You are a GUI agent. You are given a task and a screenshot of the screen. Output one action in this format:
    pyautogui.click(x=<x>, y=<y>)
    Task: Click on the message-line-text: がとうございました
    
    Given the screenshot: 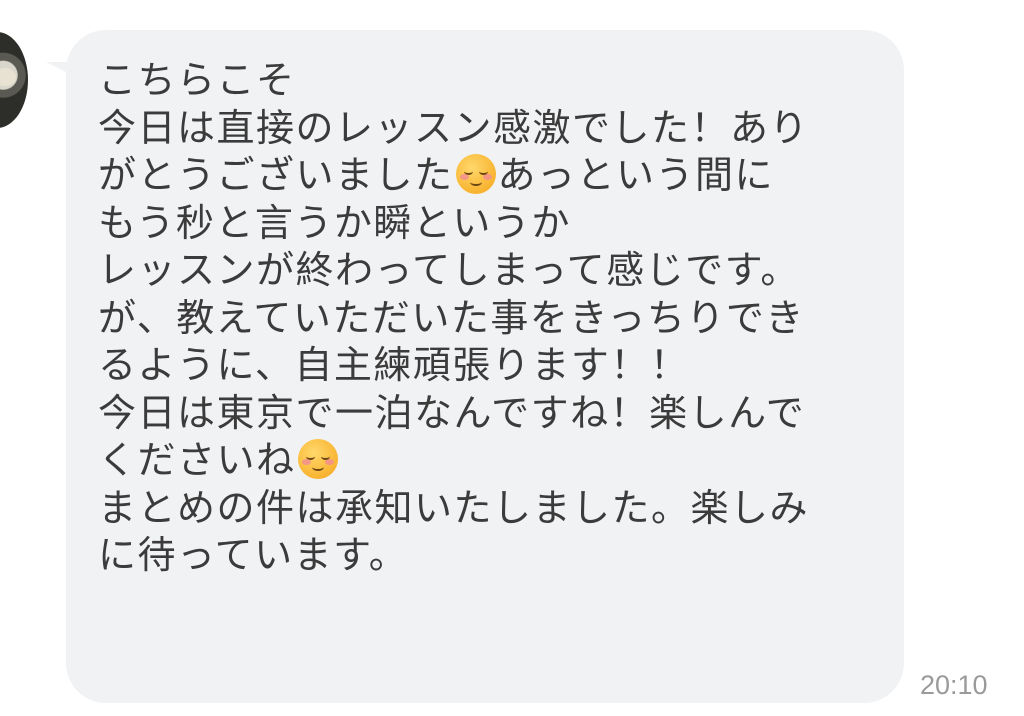 What is the action you would take?
    pyautogui.click(x=276, y=175)
    